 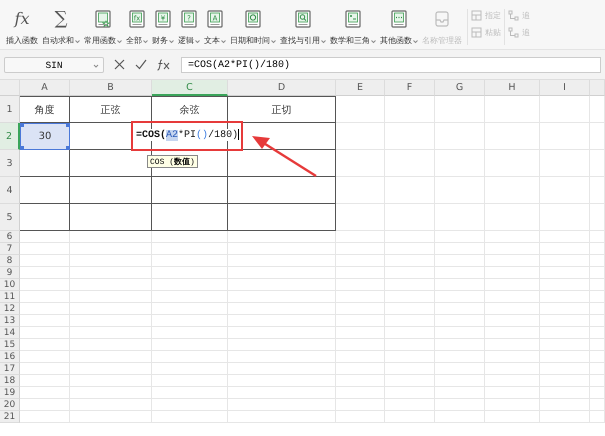 I want to click on row-header: 5, so click(x=10, y=217).